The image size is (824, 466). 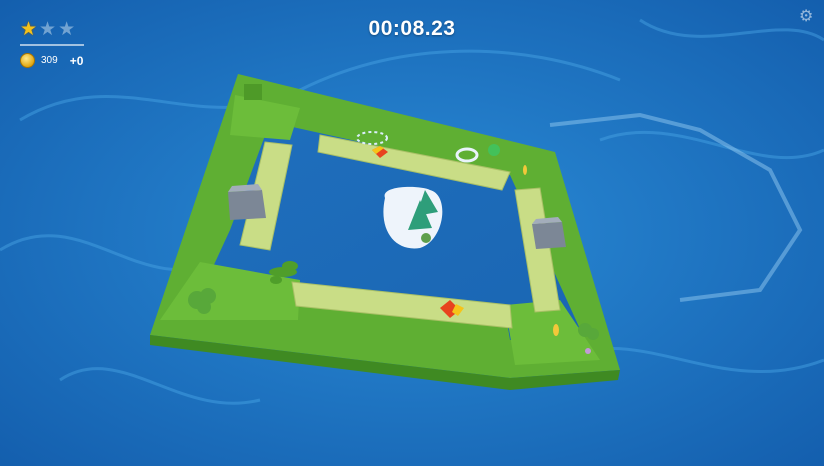 I want to click on rock-left, so click(x=247, y=202).